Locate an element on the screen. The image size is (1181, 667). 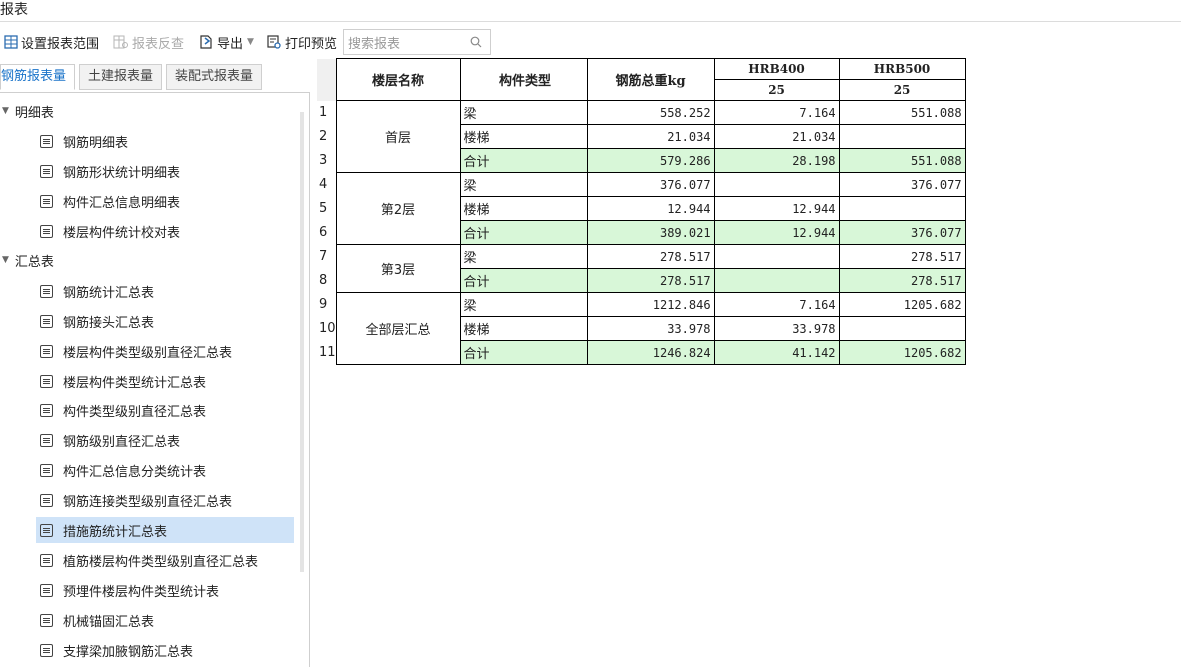
header-hrb500-diameter: 25 is located at coordinates (902, 90).